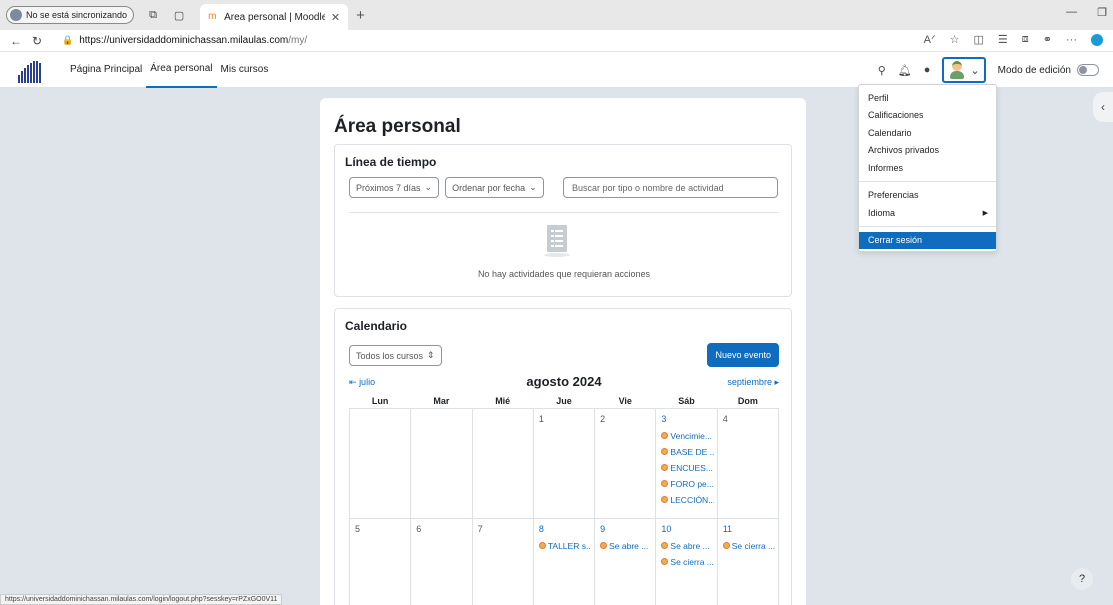 Image resolution: width=1113 pixels, height=605 pixels. What do you see at coordinates (106, 70) in the screenshot?
I see `nav-home: Página Principal` at bounding box center [106, 70].